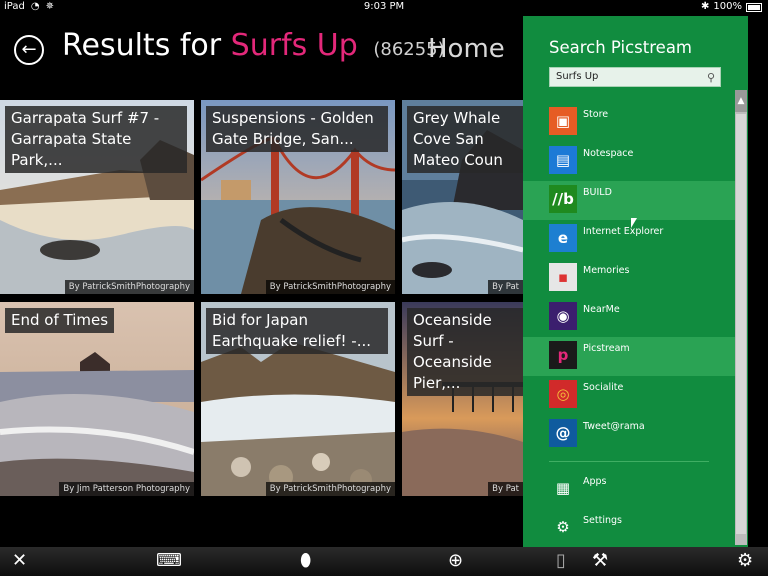  I want to click on clock: 9:03 PM, so click(384, 6).